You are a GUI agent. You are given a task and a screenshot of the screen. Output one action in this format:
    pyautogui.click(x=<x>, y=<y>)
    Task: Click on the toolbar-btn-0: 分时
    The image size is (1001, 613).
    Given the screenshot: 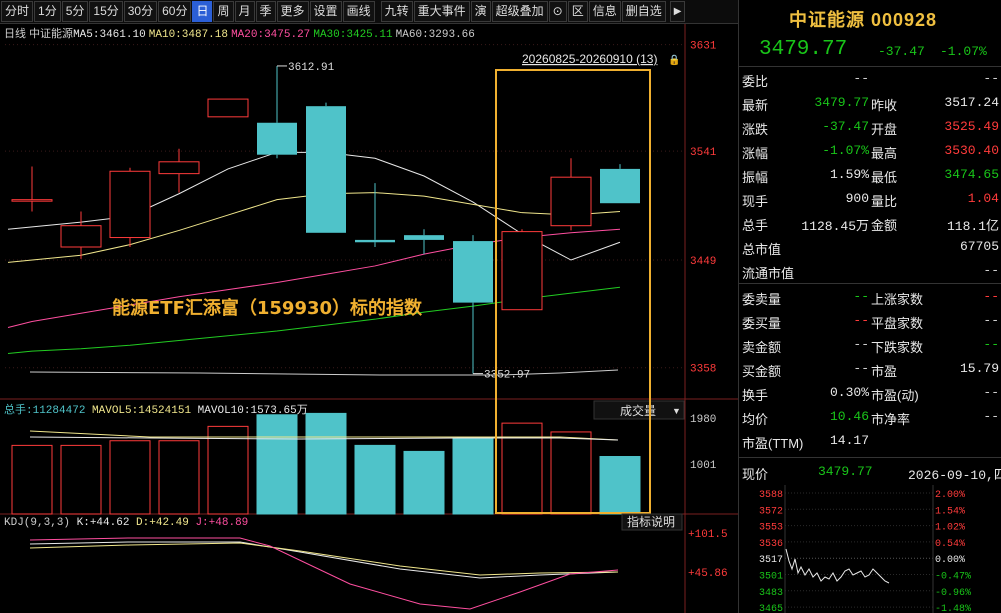 What is the action you would take?
    pyautogui.click(x=17, y=11)
    